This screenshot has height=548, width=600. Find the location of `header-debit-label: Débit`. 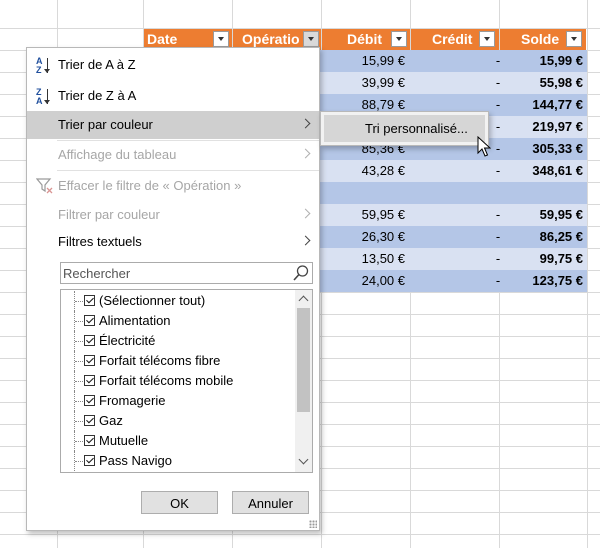

header-debit-label: Débit is located at coordinates (364, 39).